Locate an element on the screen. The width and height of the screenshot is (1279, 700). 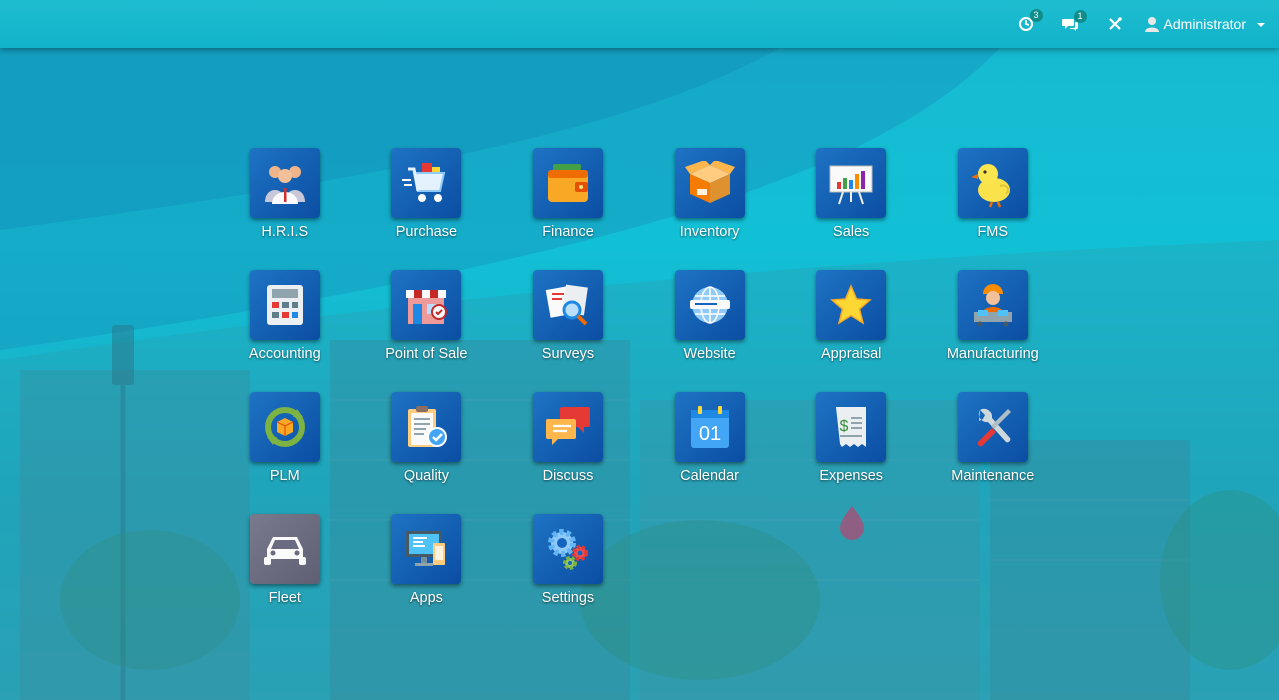
app-expenses: $ Expenses is located at coordinates (851, 453).